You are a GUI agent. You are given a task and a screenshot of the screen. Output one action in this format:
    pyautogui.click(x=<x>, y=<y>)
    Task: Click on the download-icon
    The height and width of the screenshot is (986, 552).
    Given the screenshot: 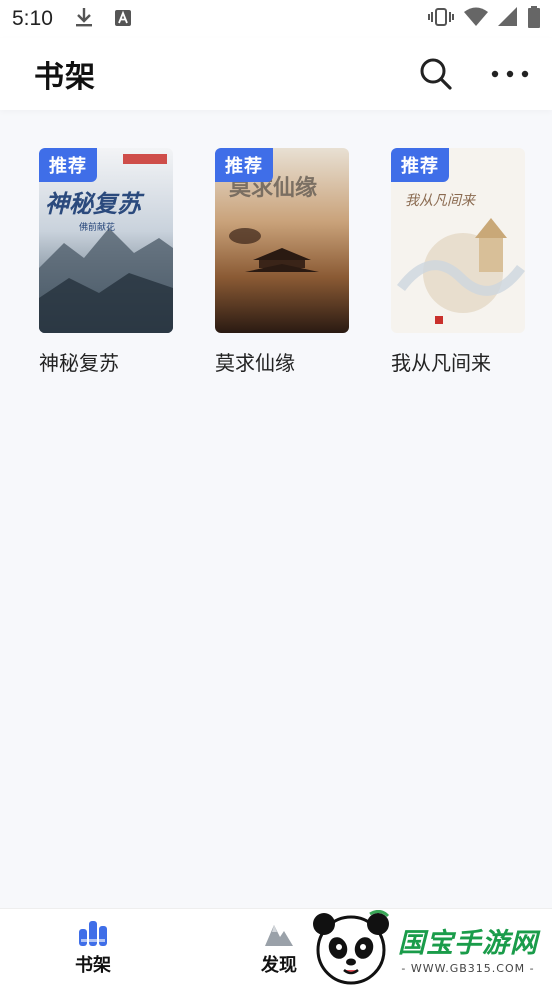 What is the action you would take?
    pyautogui.click(x=84, y=19)
    